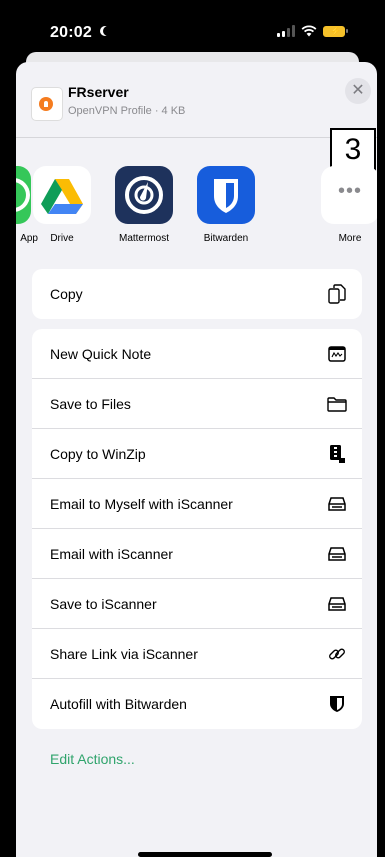 This screenshot has height=857, width=385. What do you see at coordinates (90, 404) in the screenshot?
I see `action-label: Save to Files` at bounding box center [90, 404].